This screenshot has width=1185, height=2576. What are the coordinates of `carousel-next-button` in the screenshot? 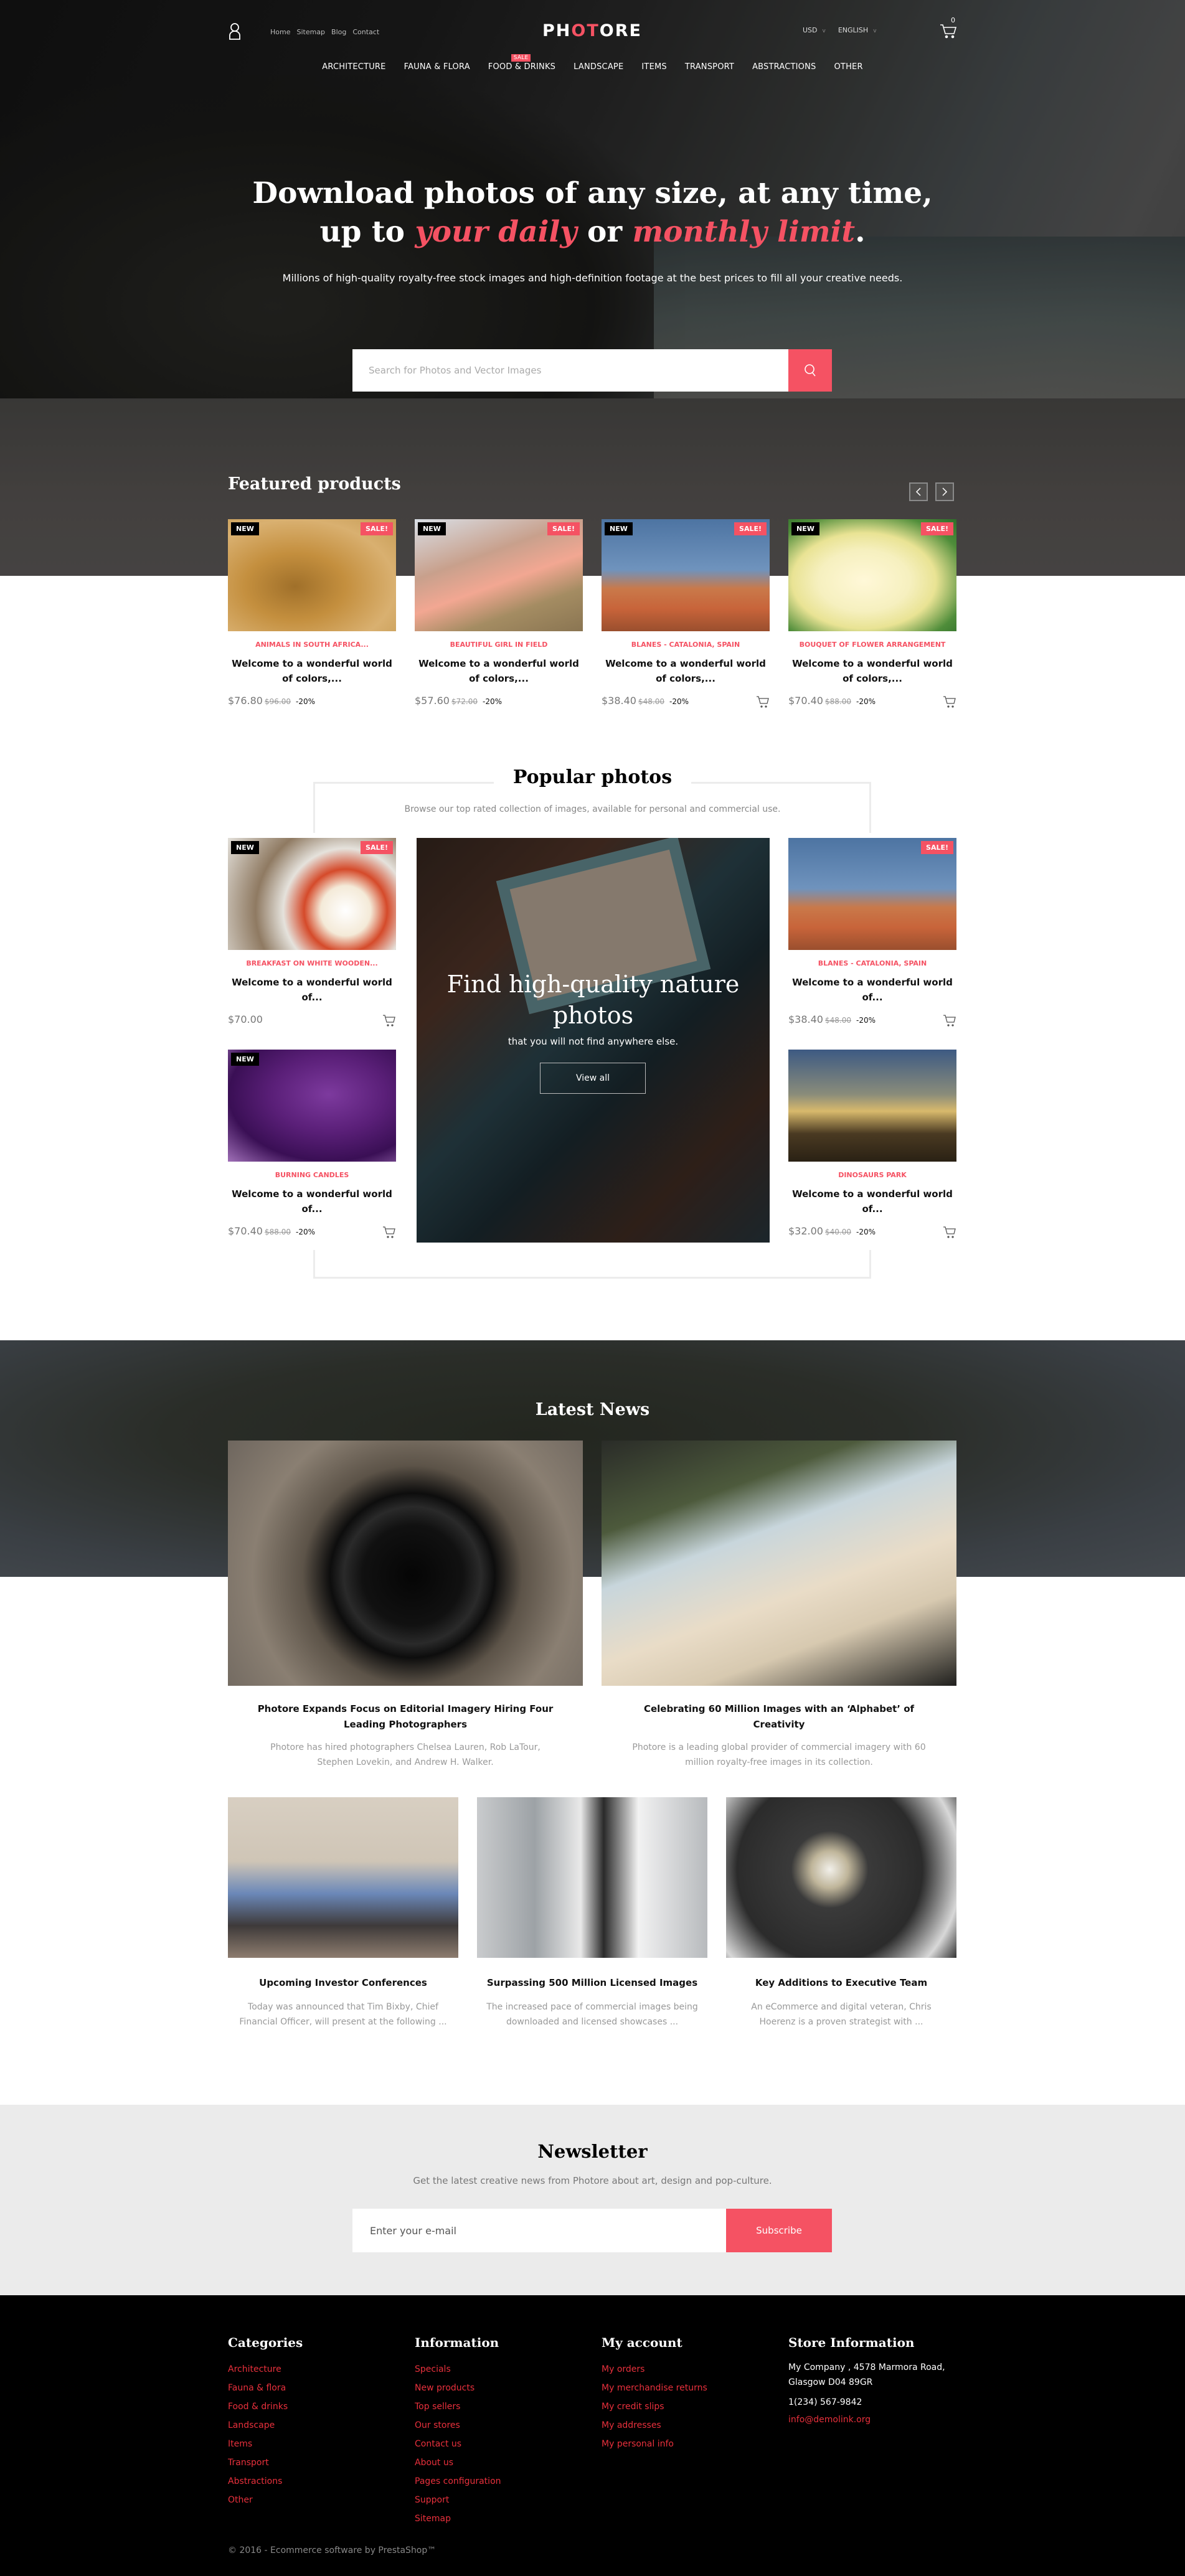 It's located at (944, 491).